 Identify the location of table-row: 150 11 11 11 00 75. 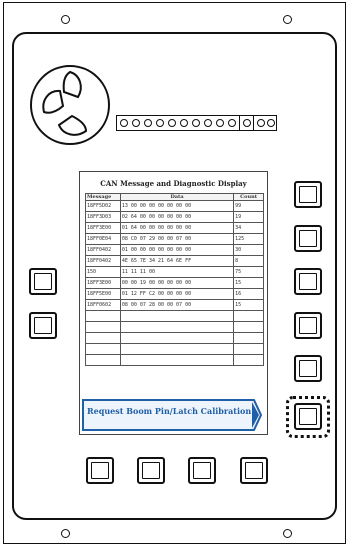
(174, 272).